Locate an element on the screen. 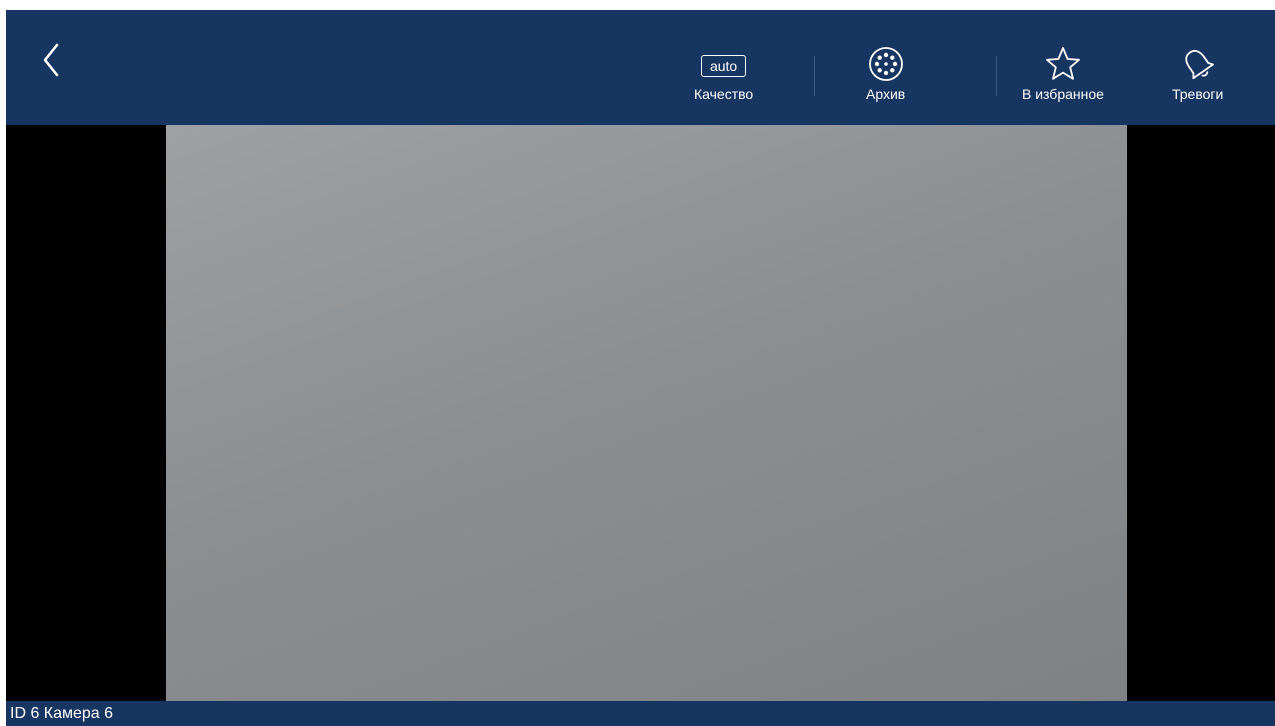 This screenshot has height=726, width=1275. quality-label: Качество is located at coordinates (724, 94).